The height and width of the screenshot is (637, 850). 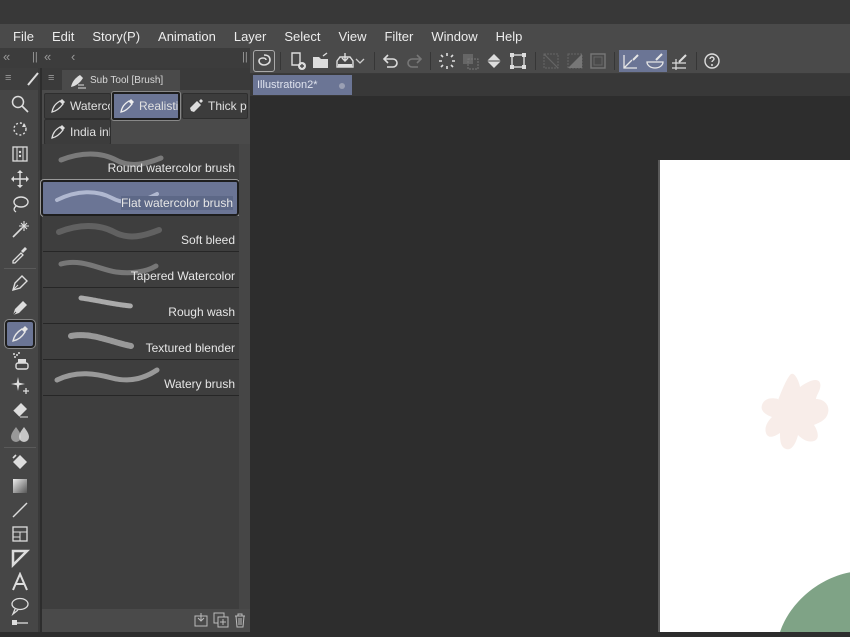 I want to click on tool-brush, so click(x=20, y=334).